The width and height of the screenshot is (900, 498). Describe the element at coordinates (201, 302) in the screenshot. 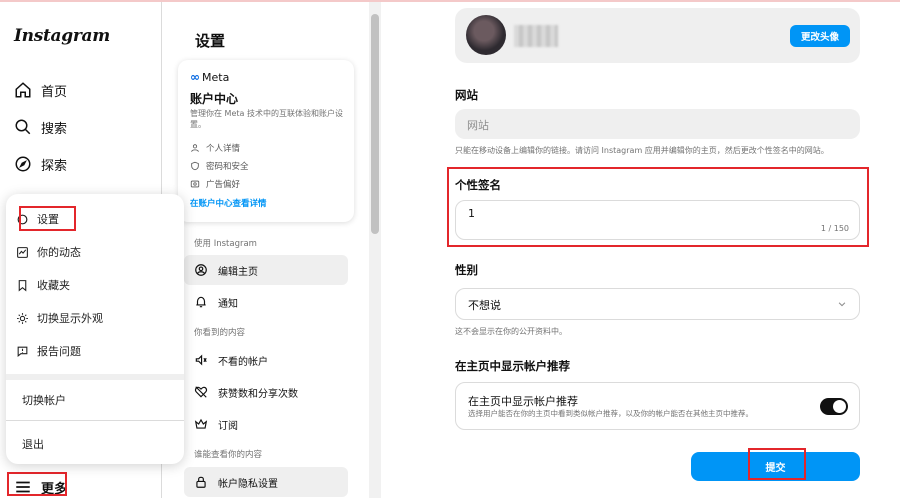

I see `bell-icon` at that location.